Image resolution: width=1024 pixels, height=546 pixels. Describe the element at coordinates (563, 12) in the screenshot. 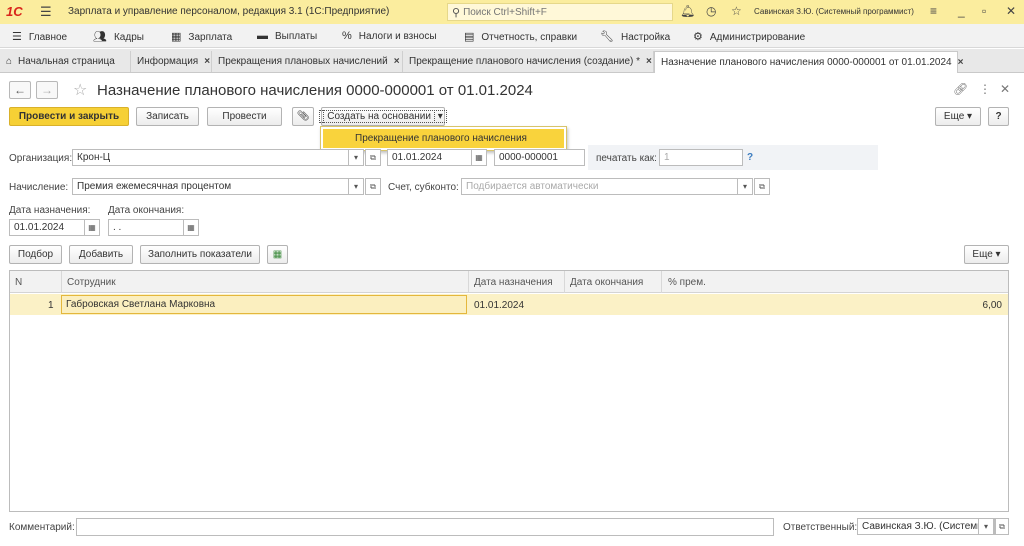

I see `search-input` at that location.